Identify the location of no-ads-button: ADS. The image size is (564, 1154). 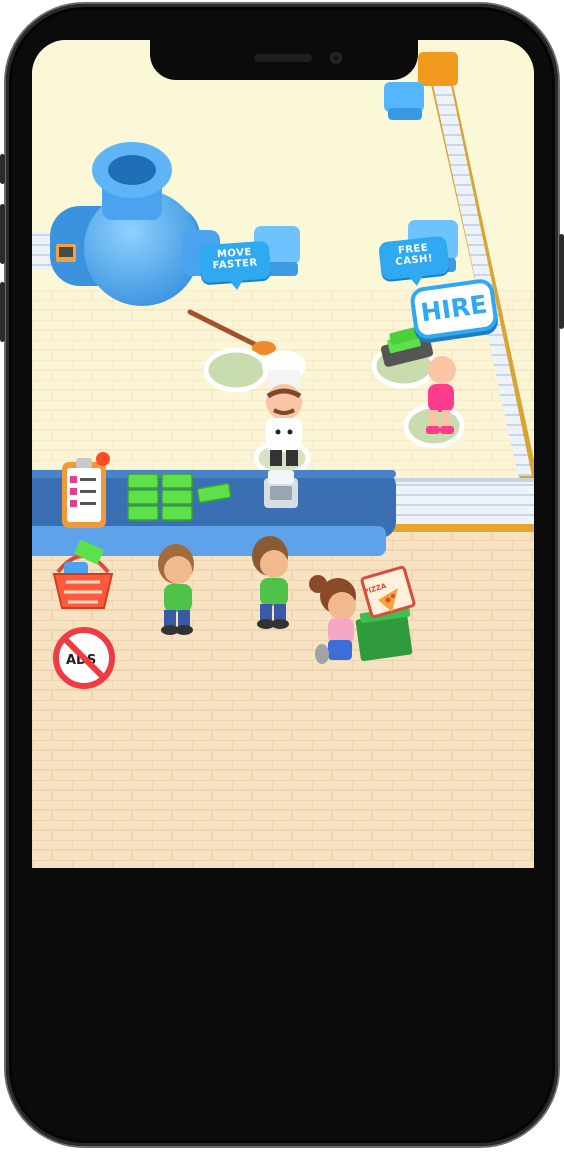
(84, 658).